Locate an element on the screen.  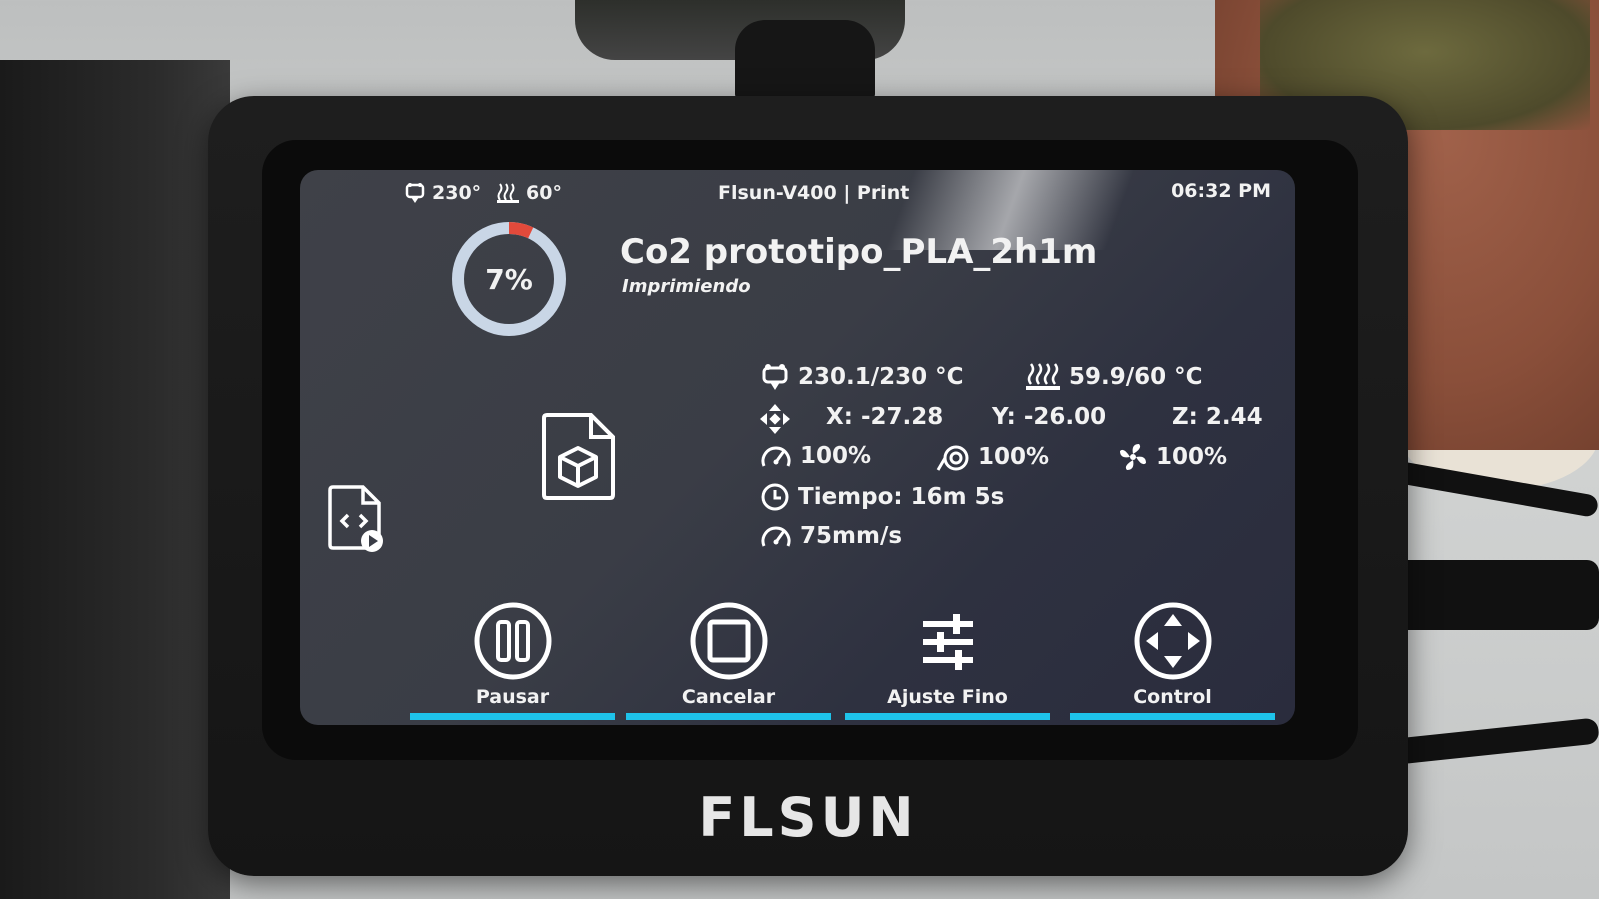
usb-plug is located at coordinates (1494, 595).